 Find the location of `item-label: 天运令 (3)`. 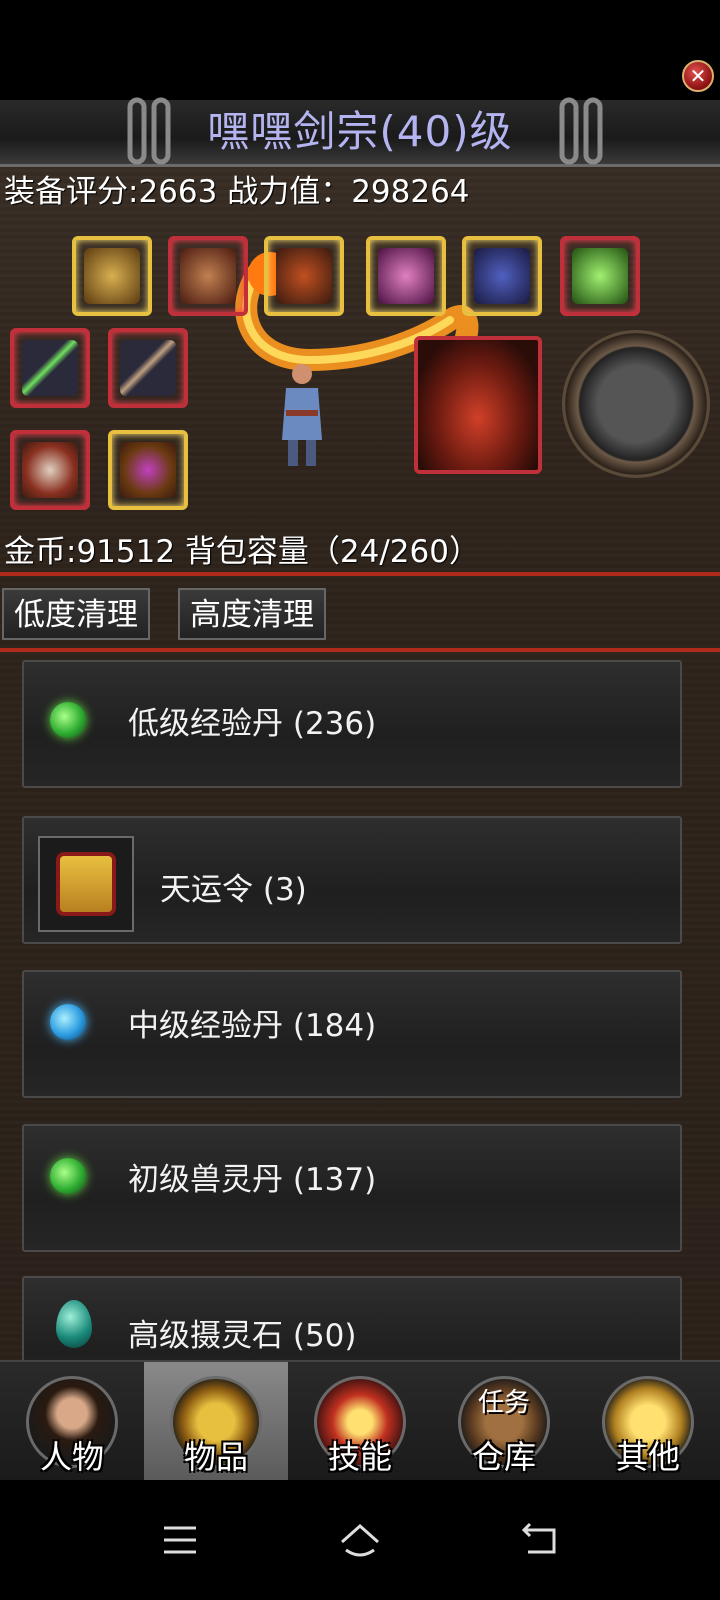

item-label: 天运令 (3) is located at coordinates (233, 890).